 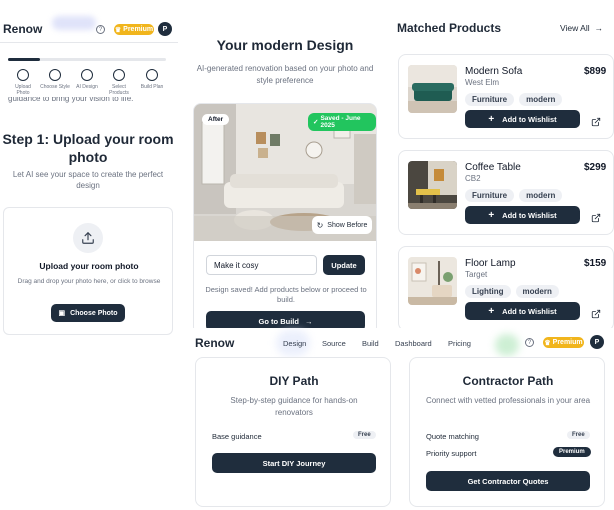 What do you see at coordinates (71, 100) in the screenshot?
I see `cutoff-text: guidance to bring your vision to life.` at bounding box center [71, 100].